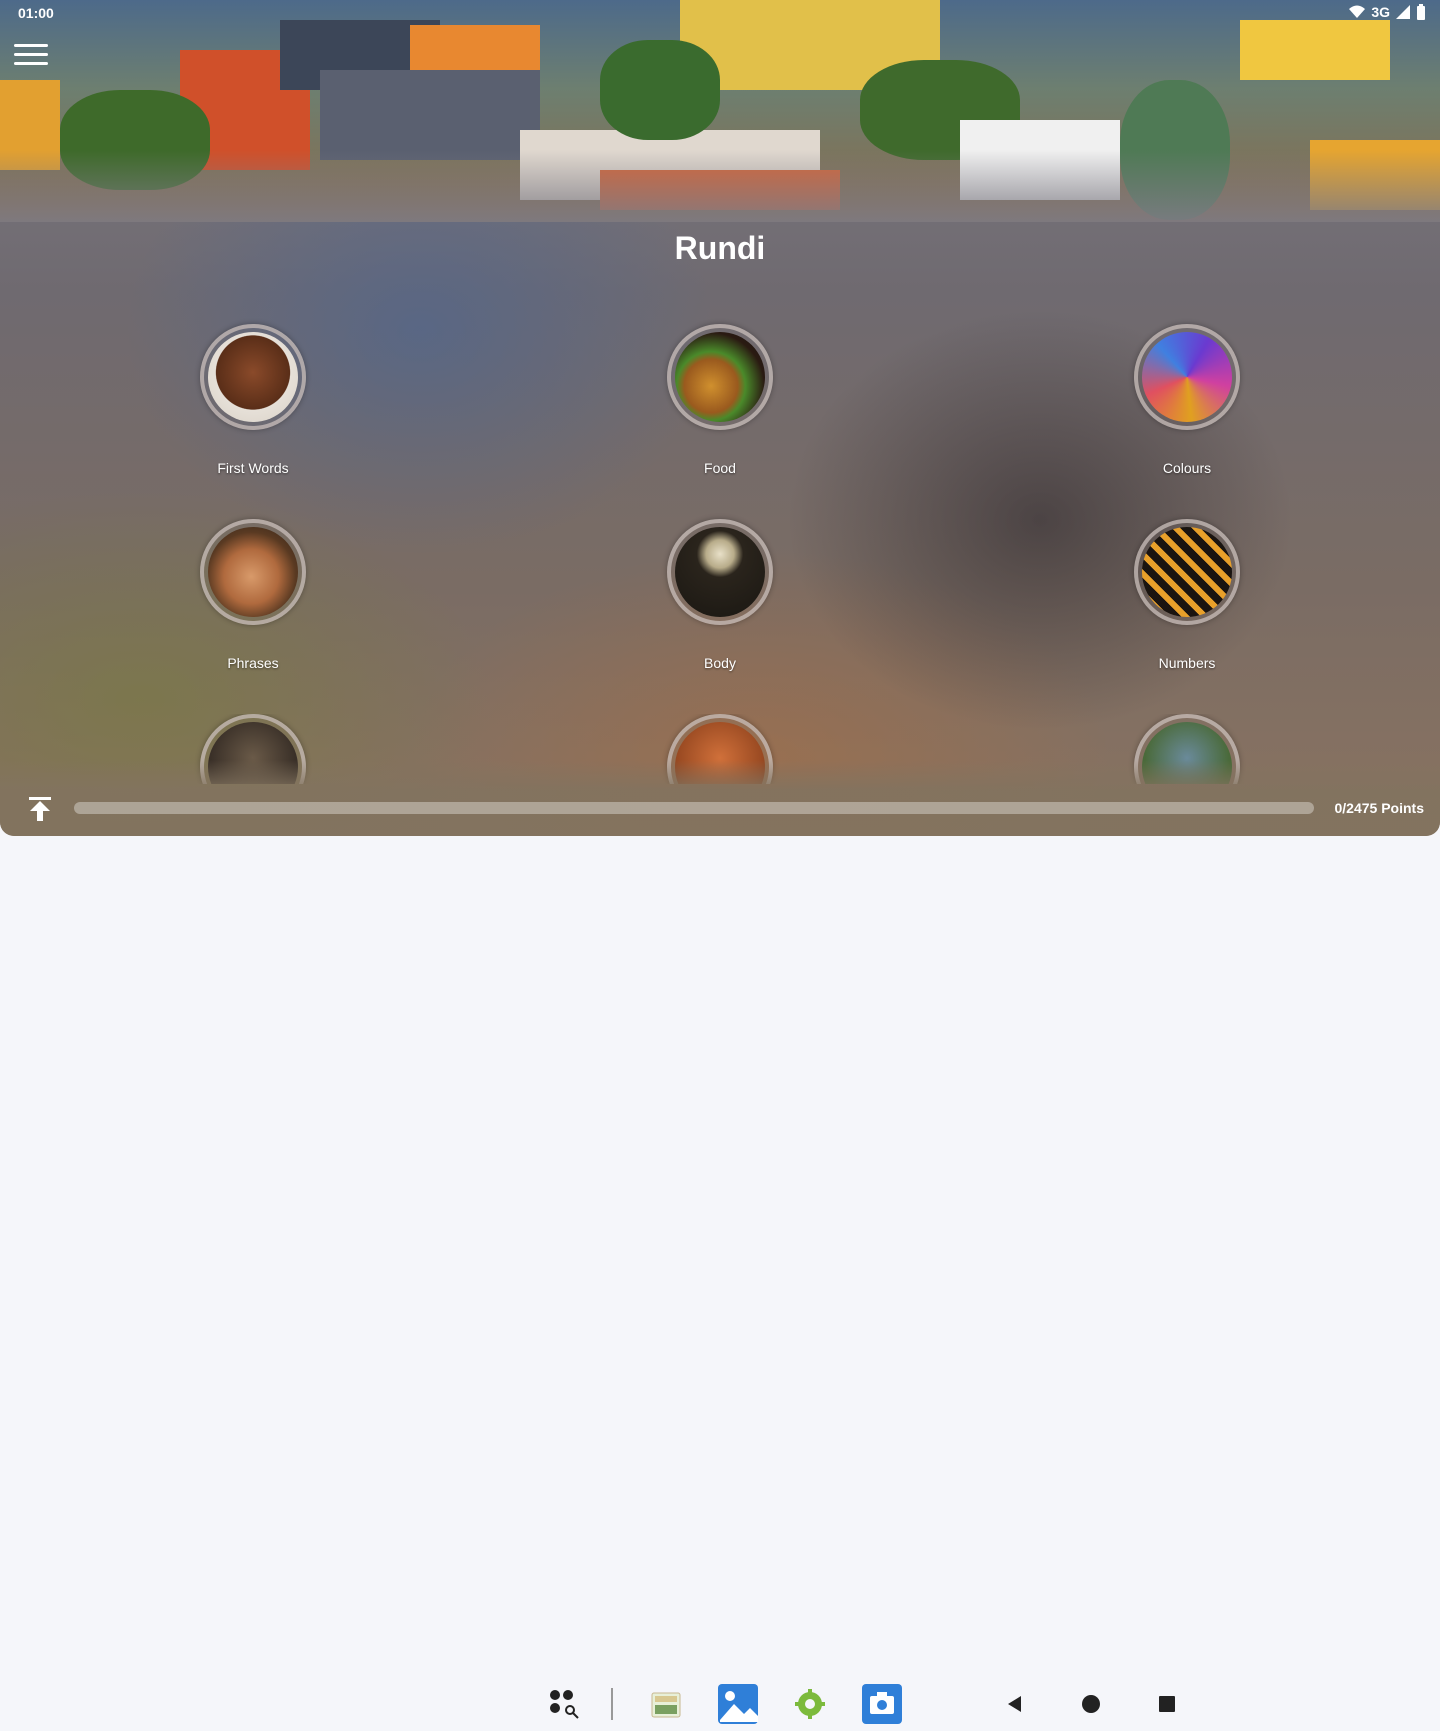 This screenshot has height=1731, width=1440. Describe the element at coordinates (612, 1704) in the screenshot. I see `nav-divider` at that location.